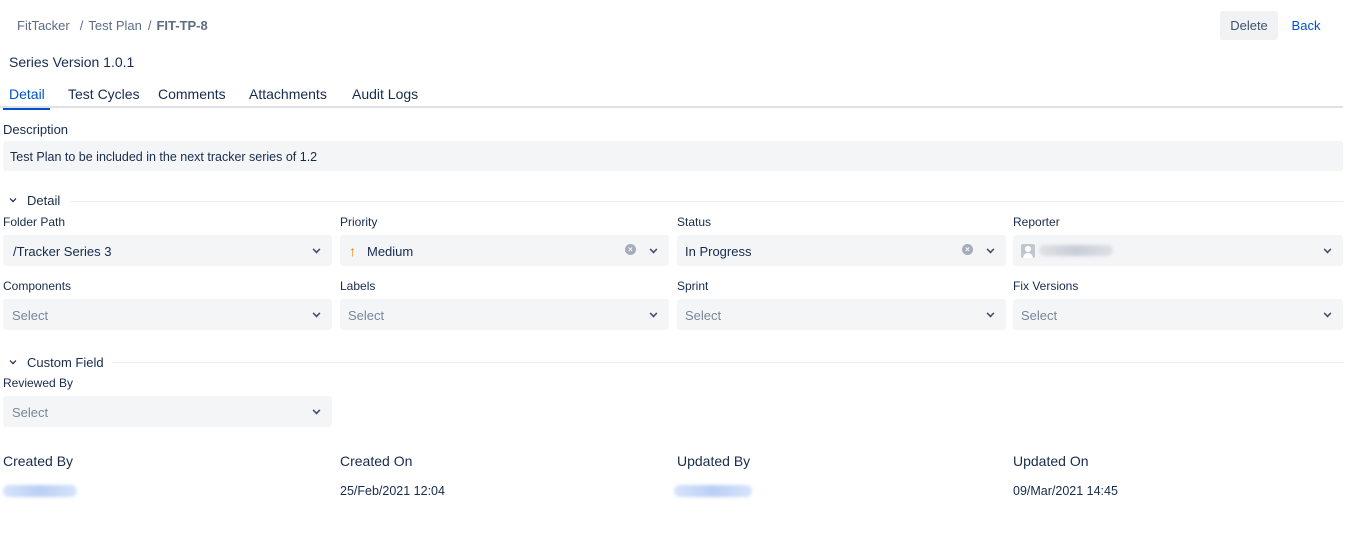 This screenshot has height=544, width=1347. What do you see at coordinates (62, 251) in the screenshot?
I see `folder-path-value: /Tracker Series 3` at bounding box center [62, 251].